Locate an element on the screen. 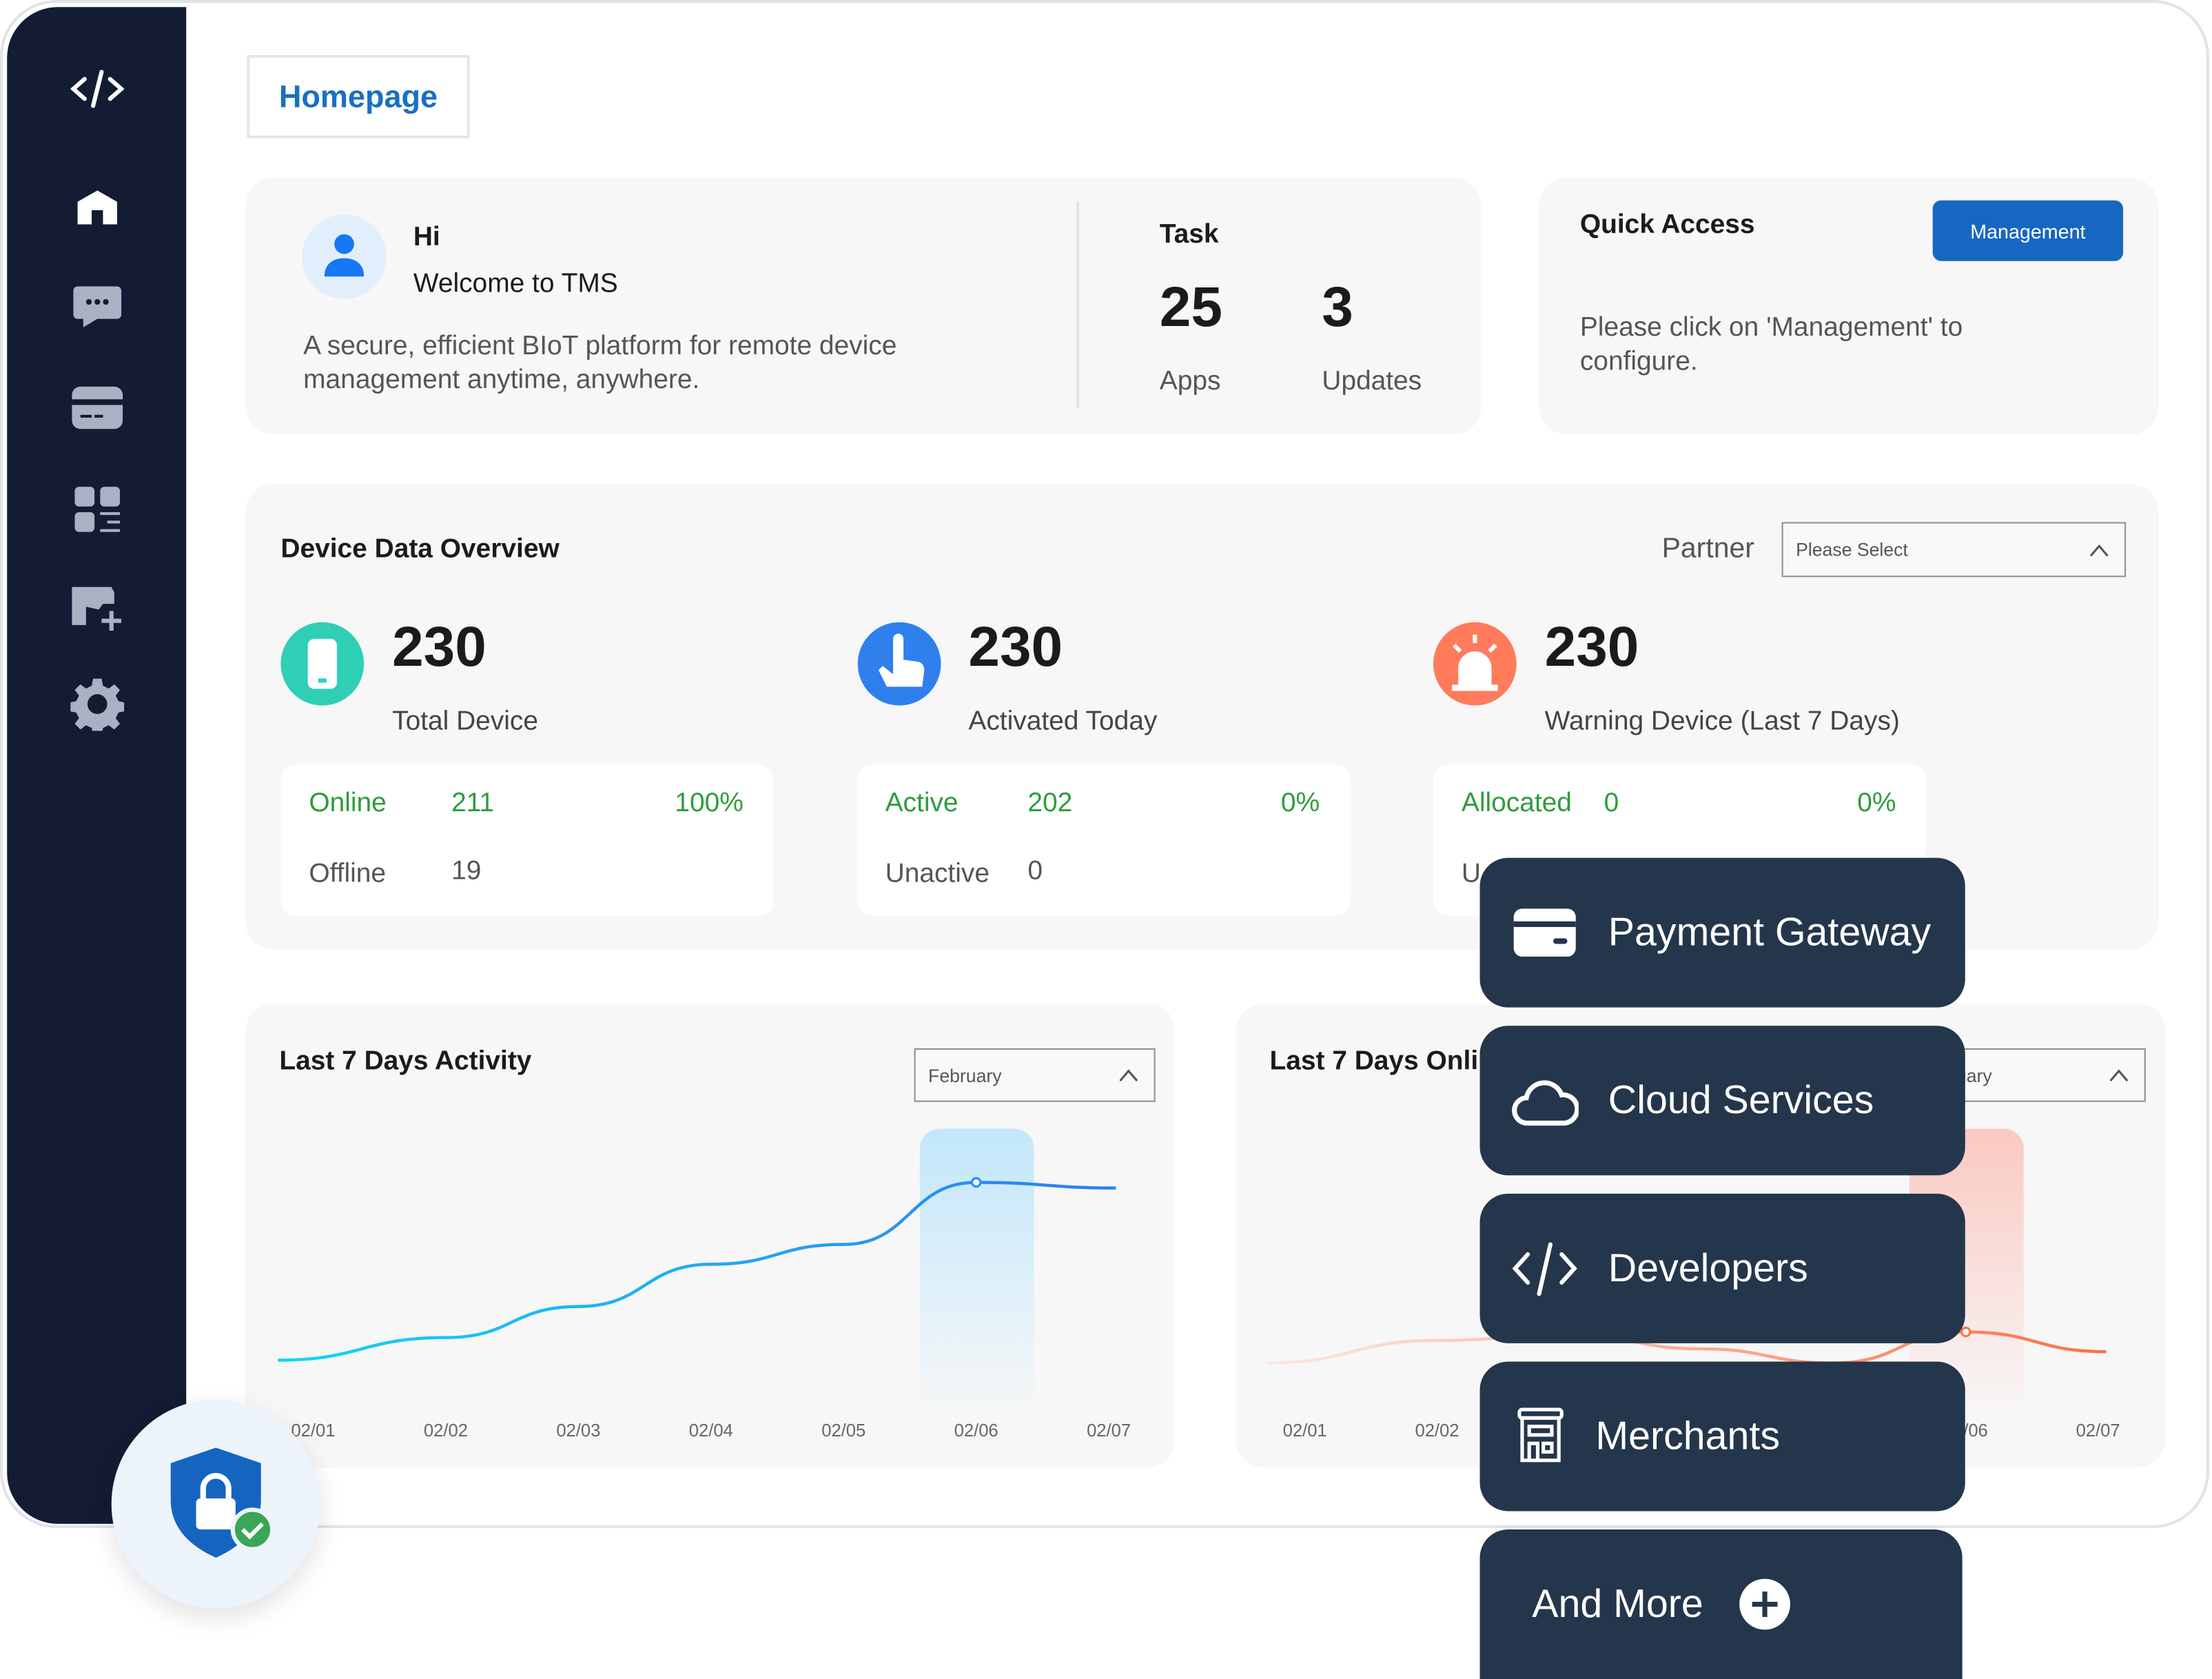 This screenshot has height=1679, width=2212. menu-item-payment-gateway: Payment Gateway is located at coordinates (1722, 932).